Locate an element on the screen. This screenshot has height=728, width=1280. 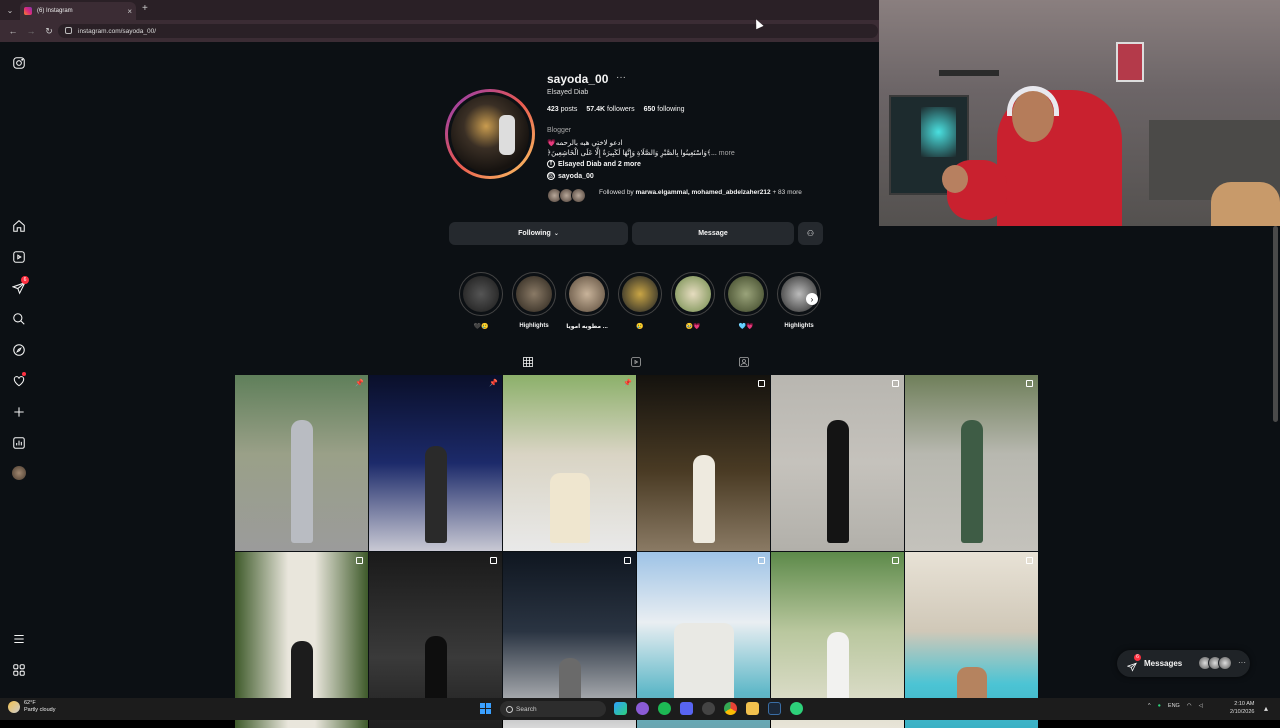
profile-tabs is located at coordinates (636, 362).